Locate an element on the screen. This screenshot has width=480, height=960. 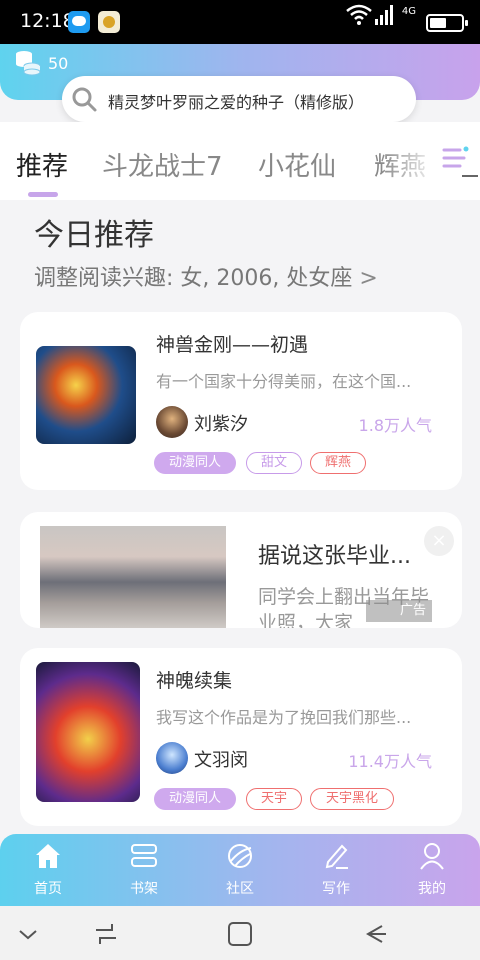
tab-recommend: 推荐 is located at coordinates (42, 164).